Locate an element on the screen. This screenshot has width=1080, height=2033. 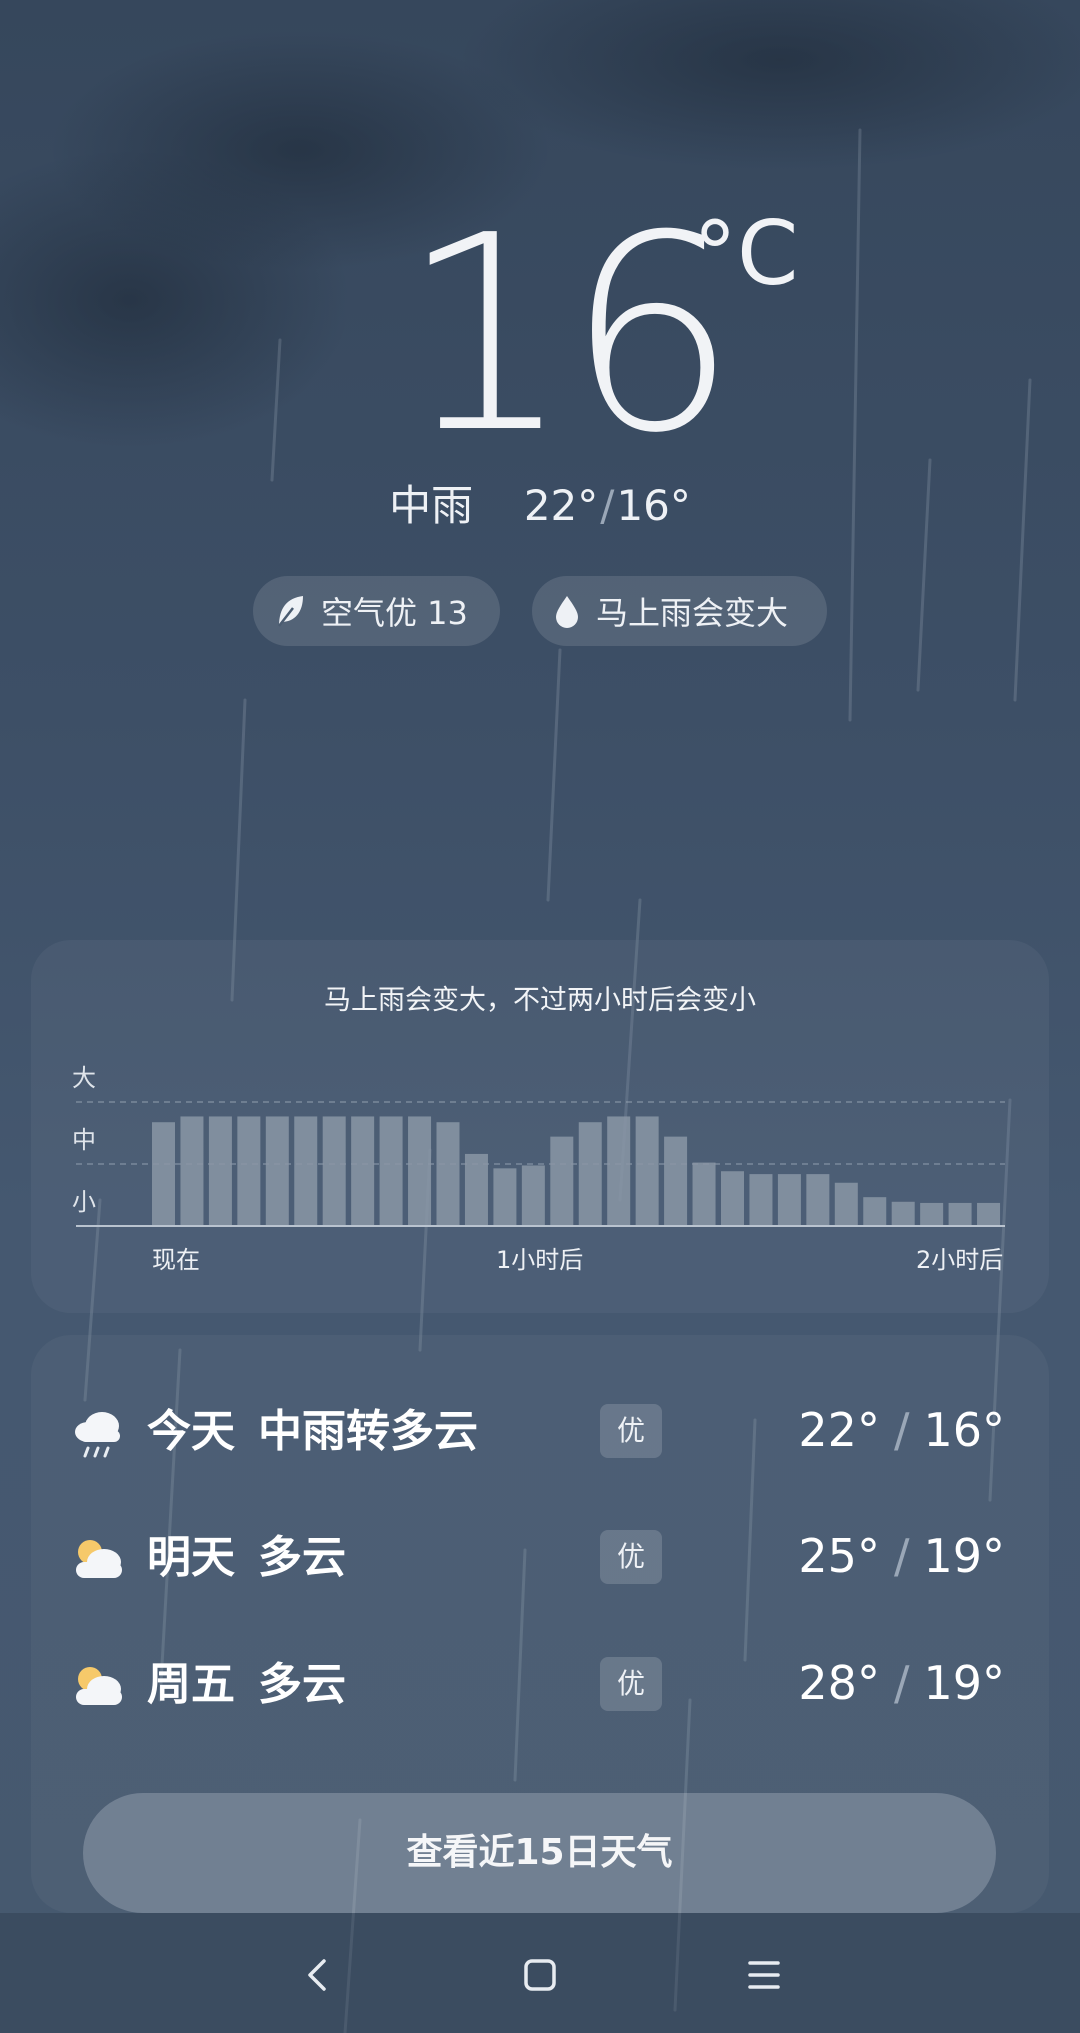
forecast-temps: 22°/16° is located at coordinates (901, 1430).